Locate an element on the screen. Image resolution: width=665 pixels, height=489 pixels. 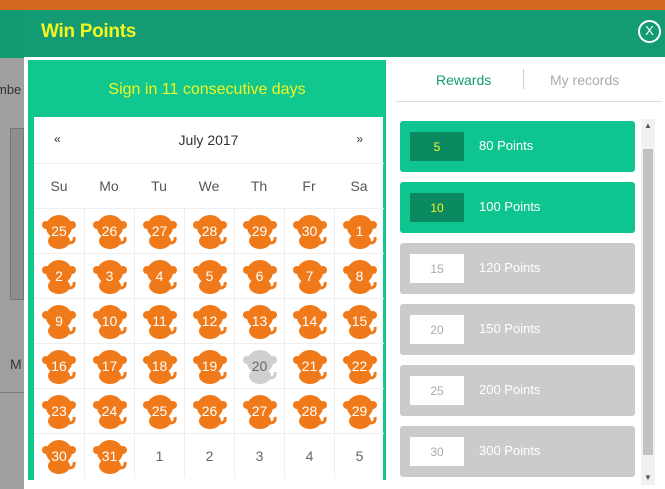
calendar-day-cell: 15 is located at coordinates (359, 320).